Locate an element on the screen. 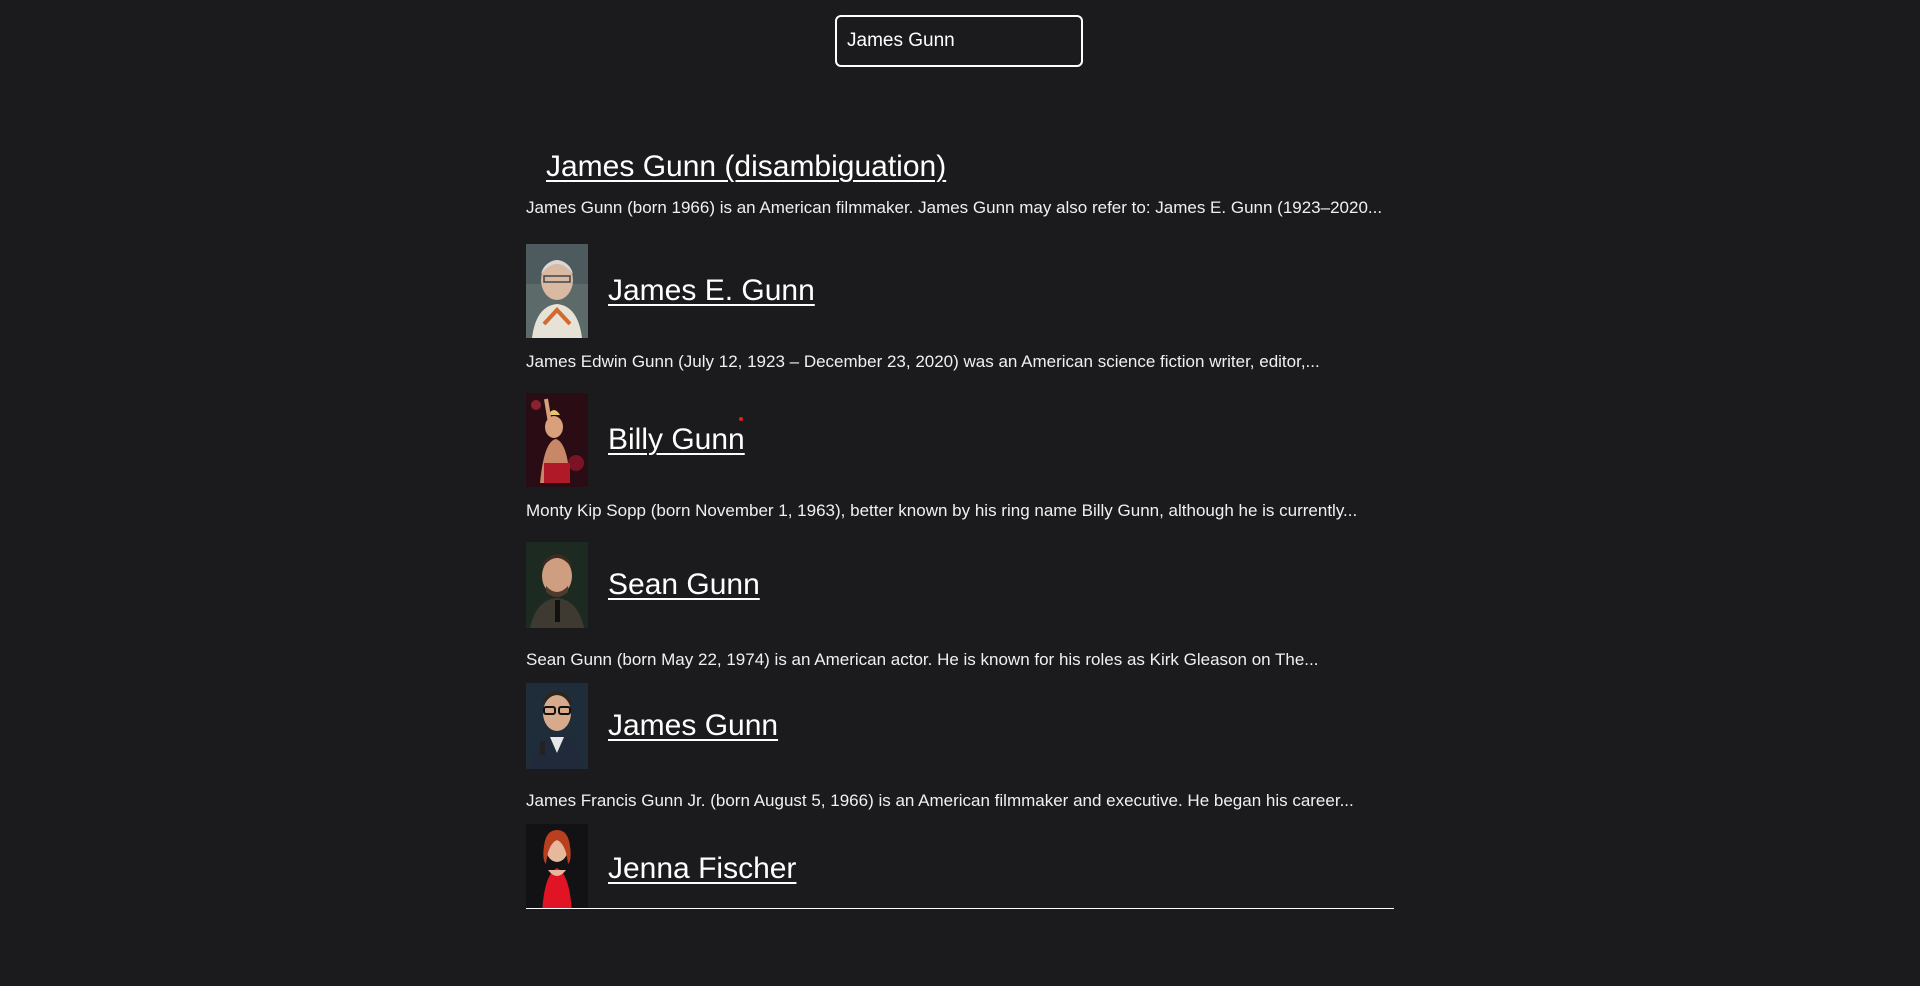 The width and height of the screenshot is (1920, 986). result-header: James Gunn (disambiguation) is located at coordinates (946, 167).